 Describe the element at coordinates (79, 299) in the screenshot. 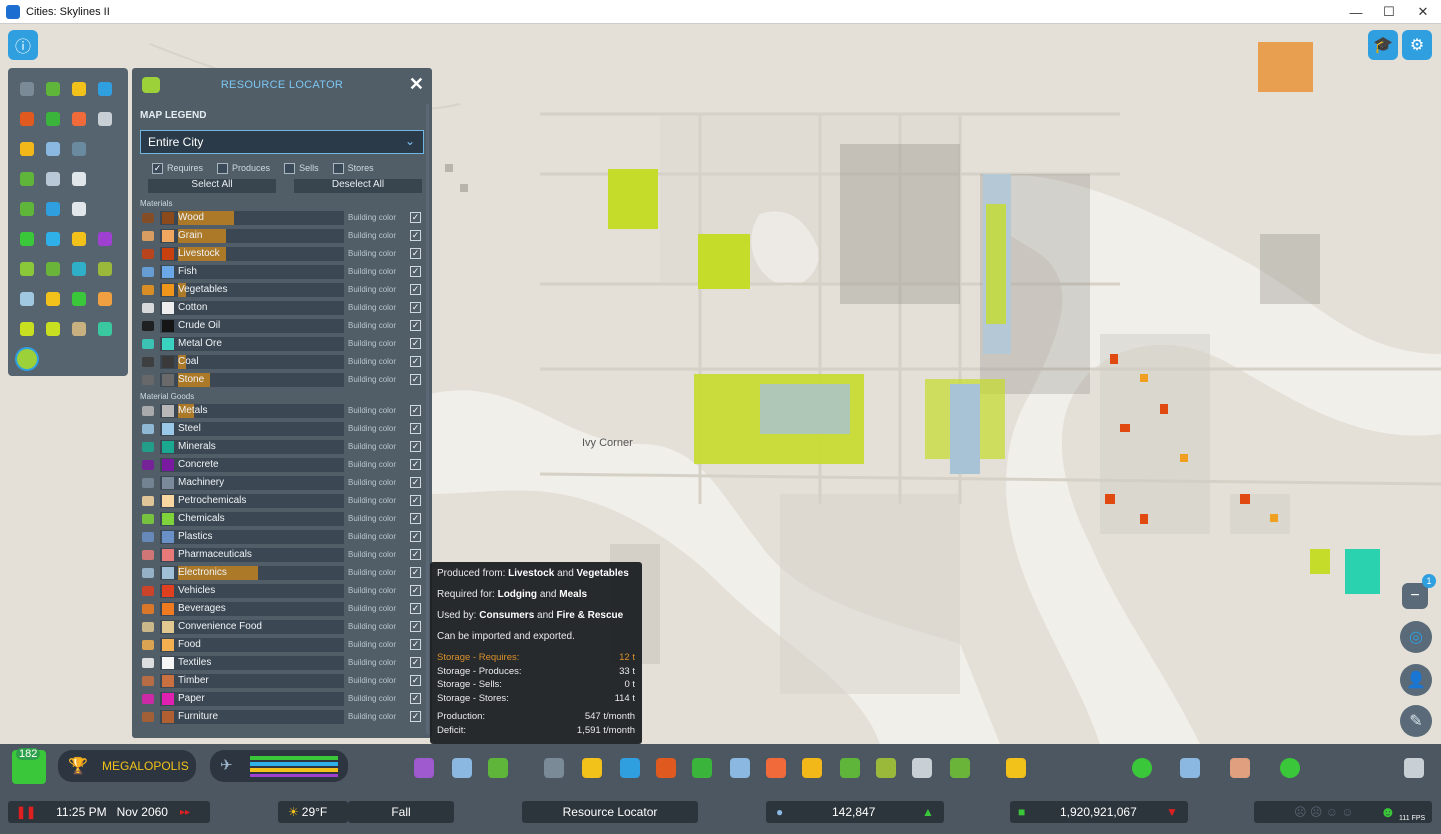

I see `info-view-outside-connections` at that location.